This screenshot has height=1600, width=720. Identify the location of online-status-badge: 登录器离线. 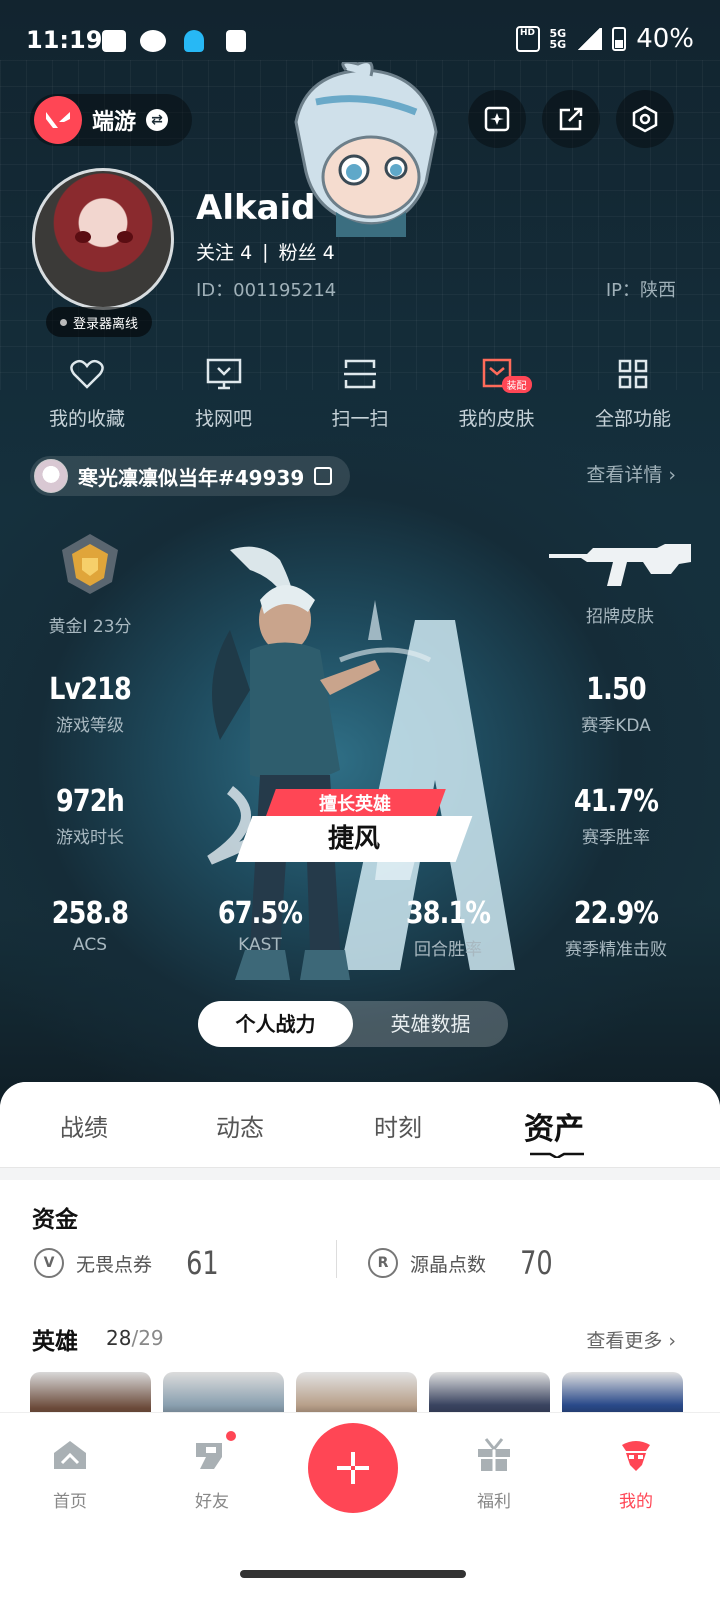
(99, 322).